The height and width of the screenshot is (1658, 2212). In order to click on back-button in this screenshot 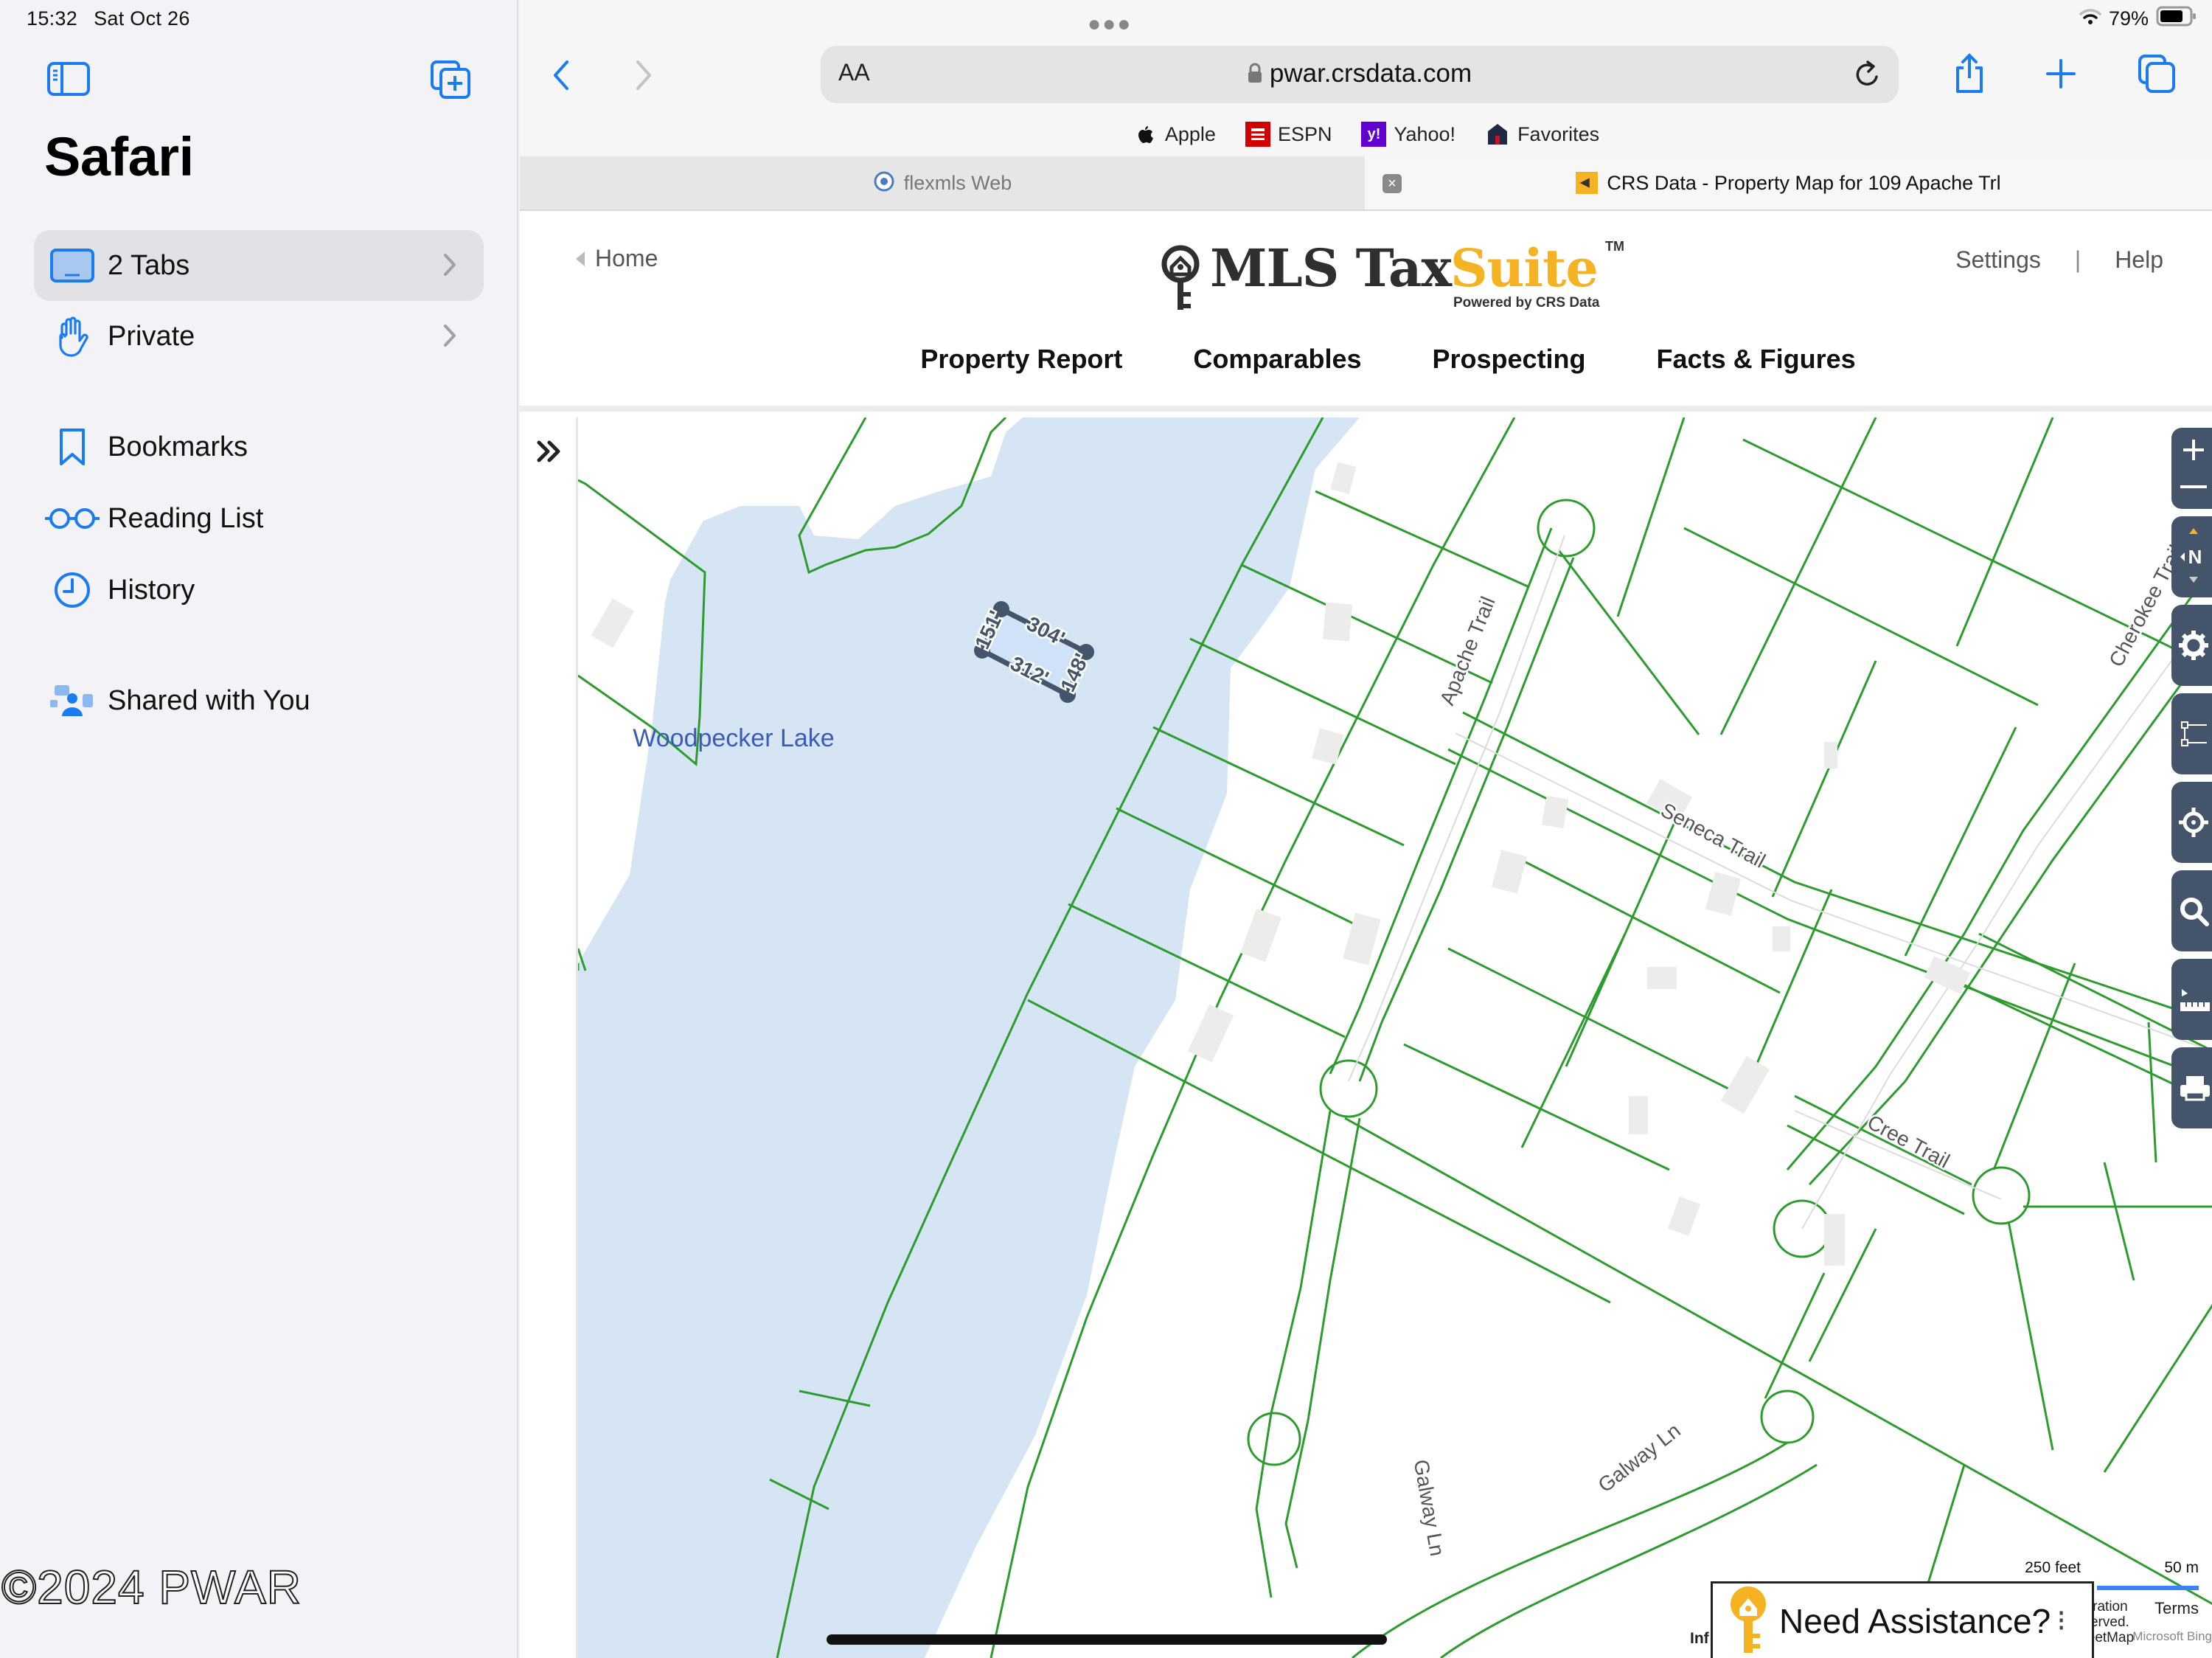, I will do `click(561, 75)`.